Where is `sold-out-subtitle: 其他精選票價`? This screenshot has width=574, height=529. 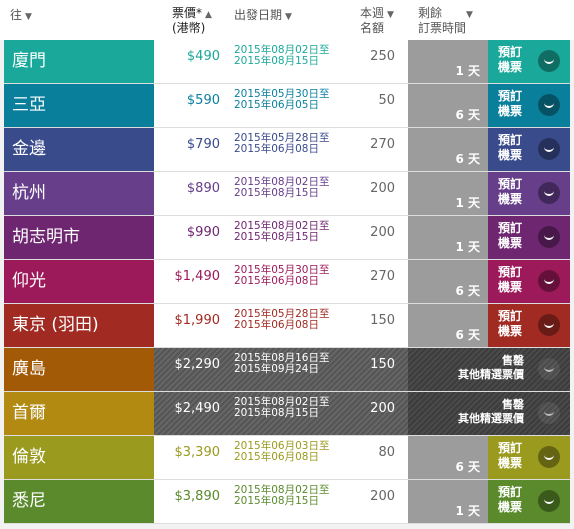
sold-out-subtitle: 其他精選票價 is located at coordinates (491, 374).